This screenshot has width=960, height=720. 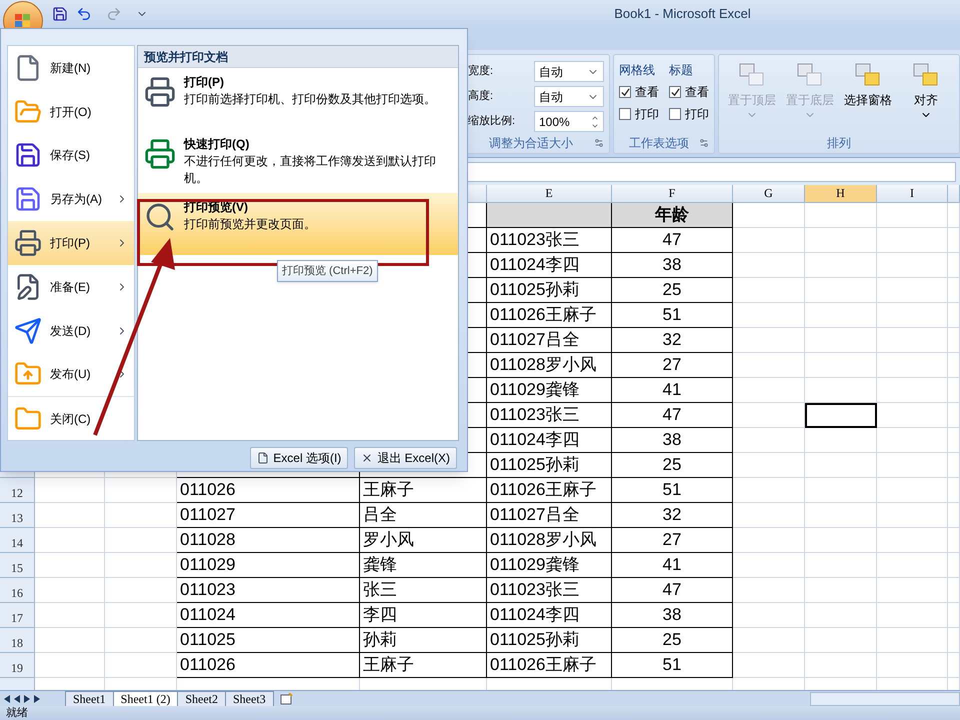 What do you see at coordinates (841, 193) in the screenshot?
I see `column-header: H` at bounding box center [841, 193].